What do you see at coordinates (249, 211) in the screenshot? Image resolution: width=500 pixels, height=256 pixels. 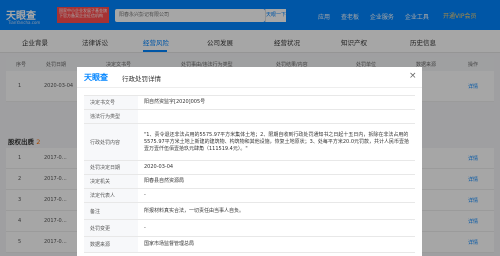 I see `detail-row-remarks: 备注 所报材料真实合法，一切责任由当事人自负。` at bounding box center [249, 211].